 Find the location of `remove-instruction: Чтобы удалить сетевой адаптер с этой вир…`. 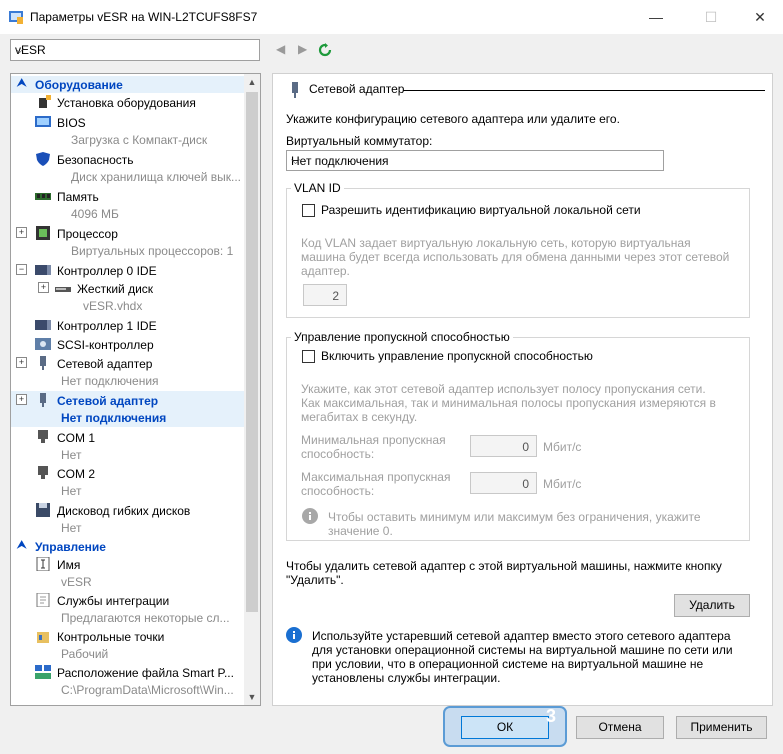

remove-instruction: Чтобы удалить сетевой адаптер с этой вир… is located at coordinates (504, 566).